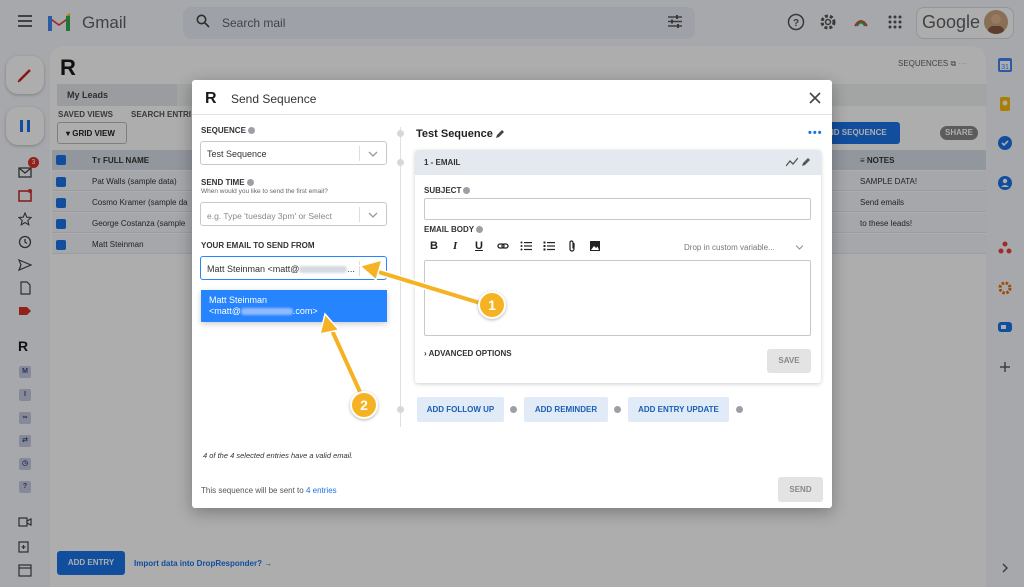 Image resolution: width=1024 pixels, height=587 pixels. Describe the element at coordinates (815, 98) in the screenshot. I see `close-icon` at that location.